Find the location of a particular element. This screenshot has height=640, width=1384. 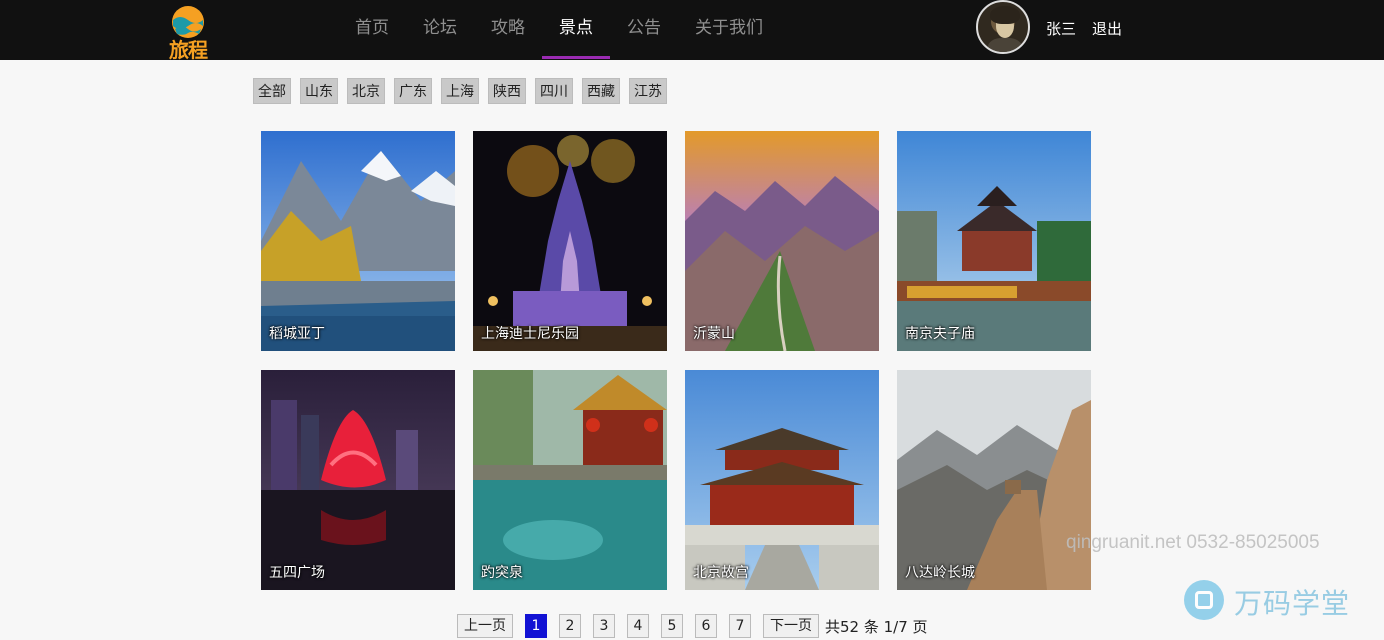

logo-text: 旅程 is located at coordinates (188, 50).